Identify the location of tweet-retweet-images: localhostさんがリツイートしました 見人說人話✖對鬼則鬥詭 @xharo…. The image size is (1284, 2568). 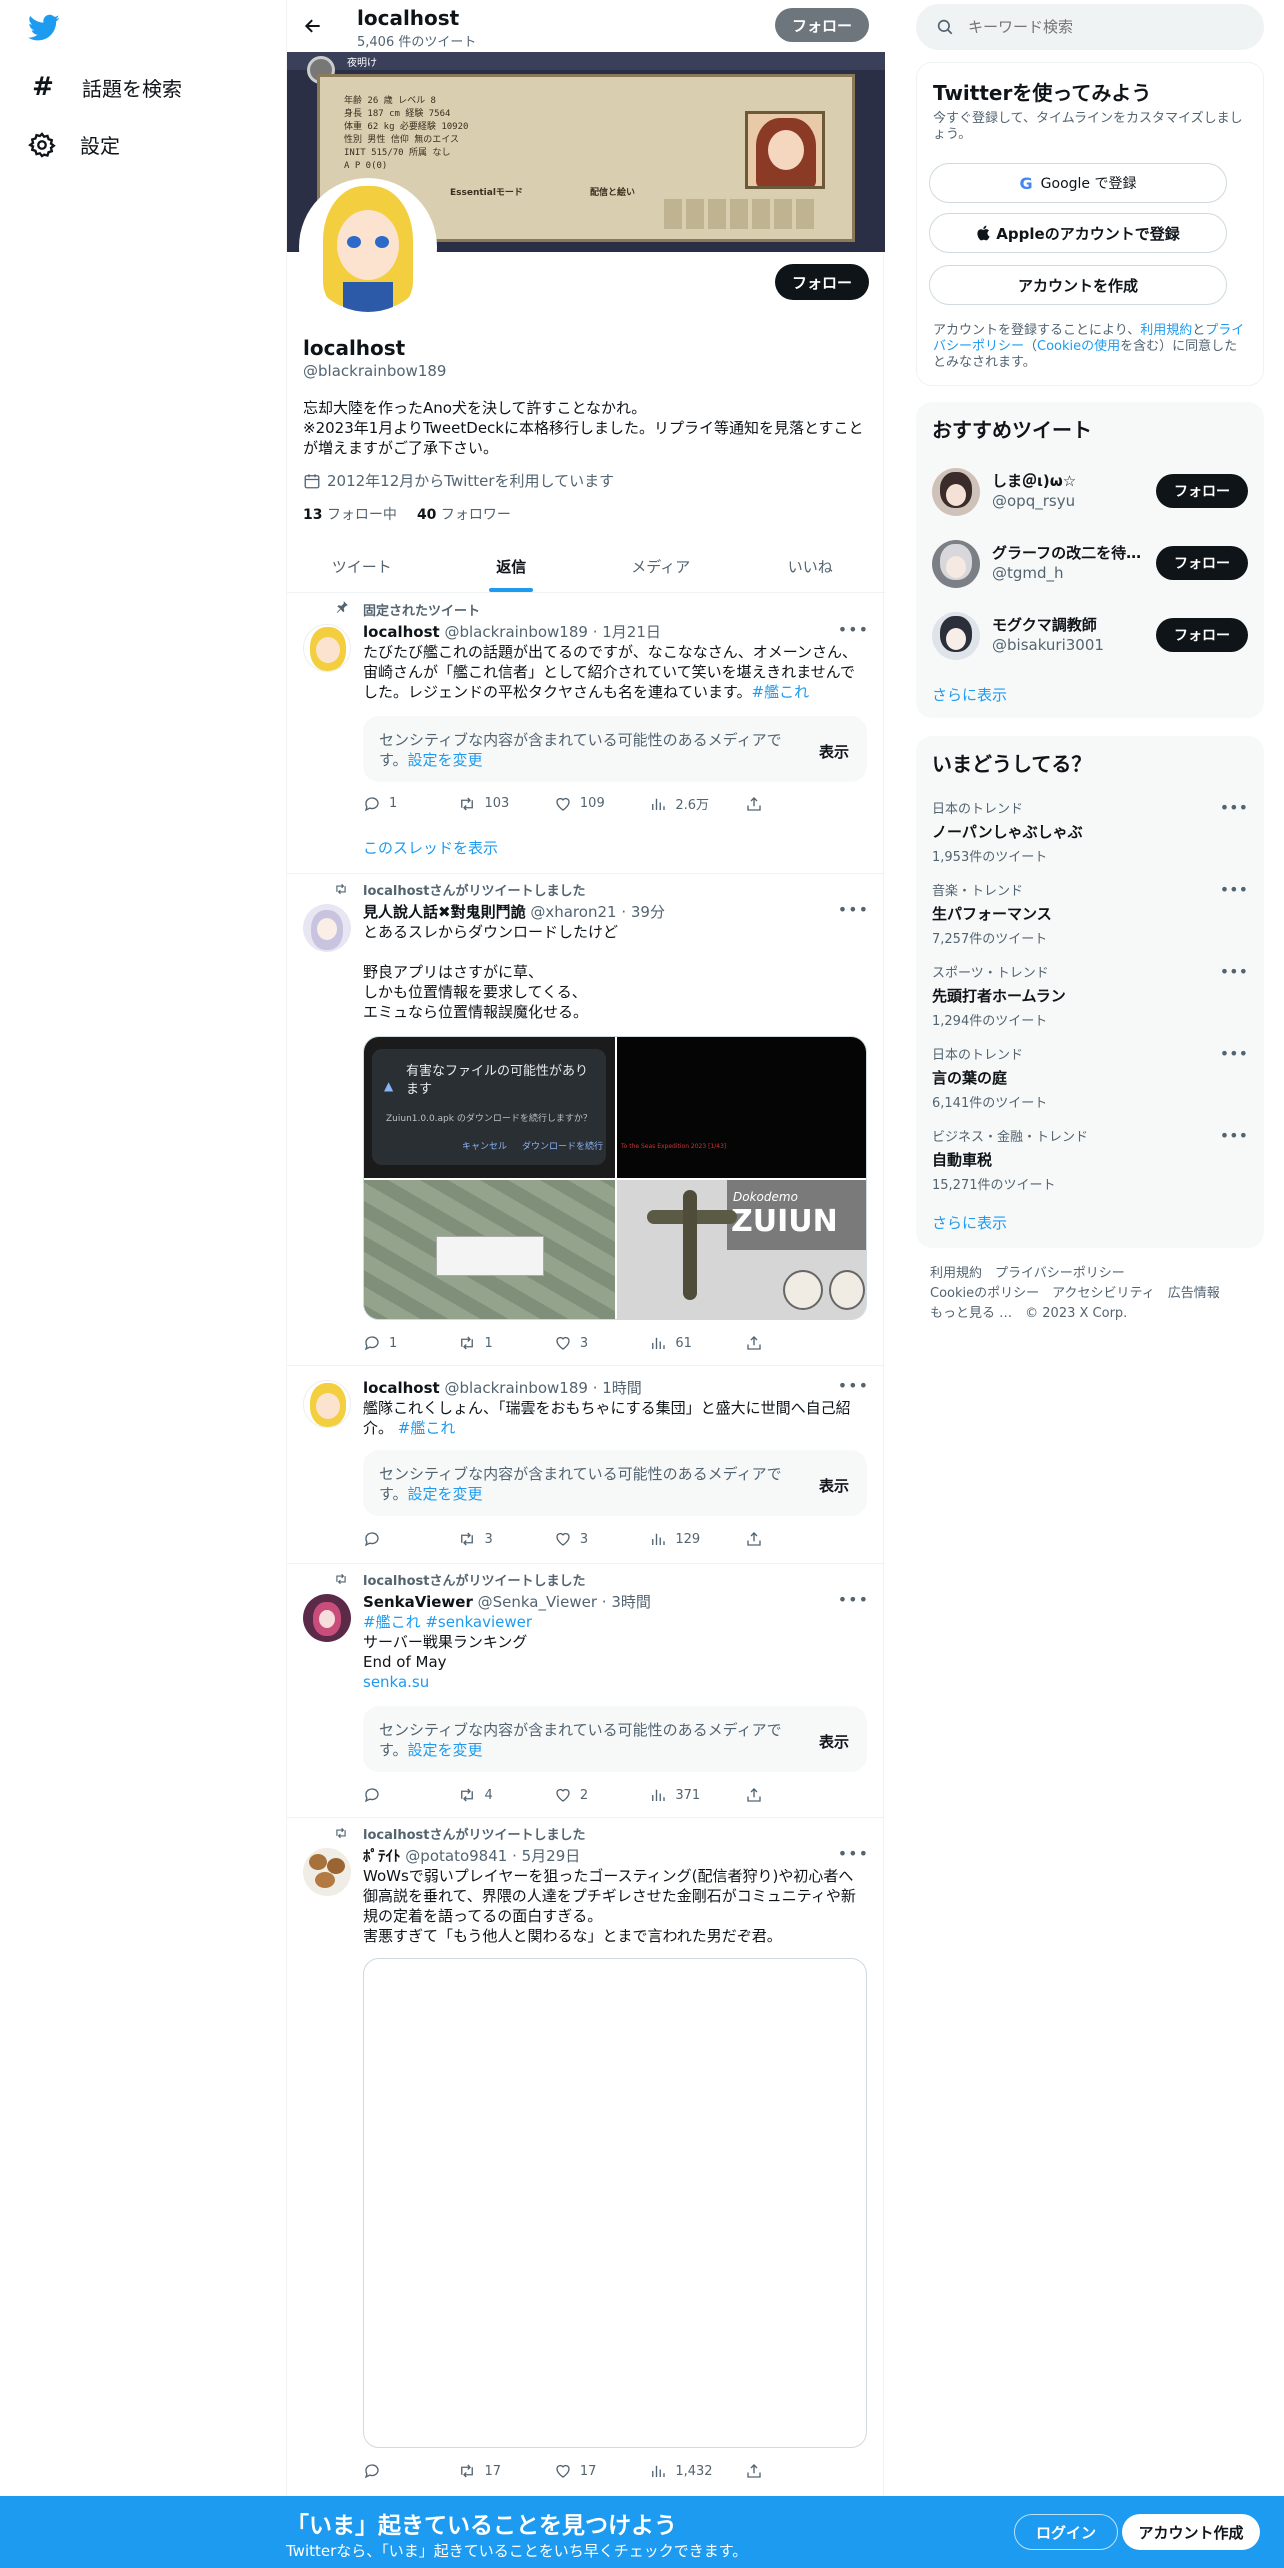
(586, 1120).